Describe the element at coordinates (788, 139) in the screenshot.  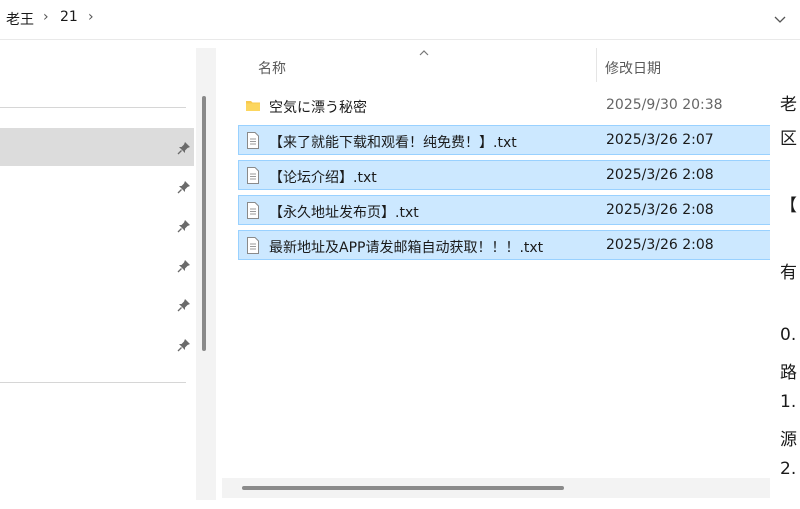
I see `preview-text-line: 区` at that location.